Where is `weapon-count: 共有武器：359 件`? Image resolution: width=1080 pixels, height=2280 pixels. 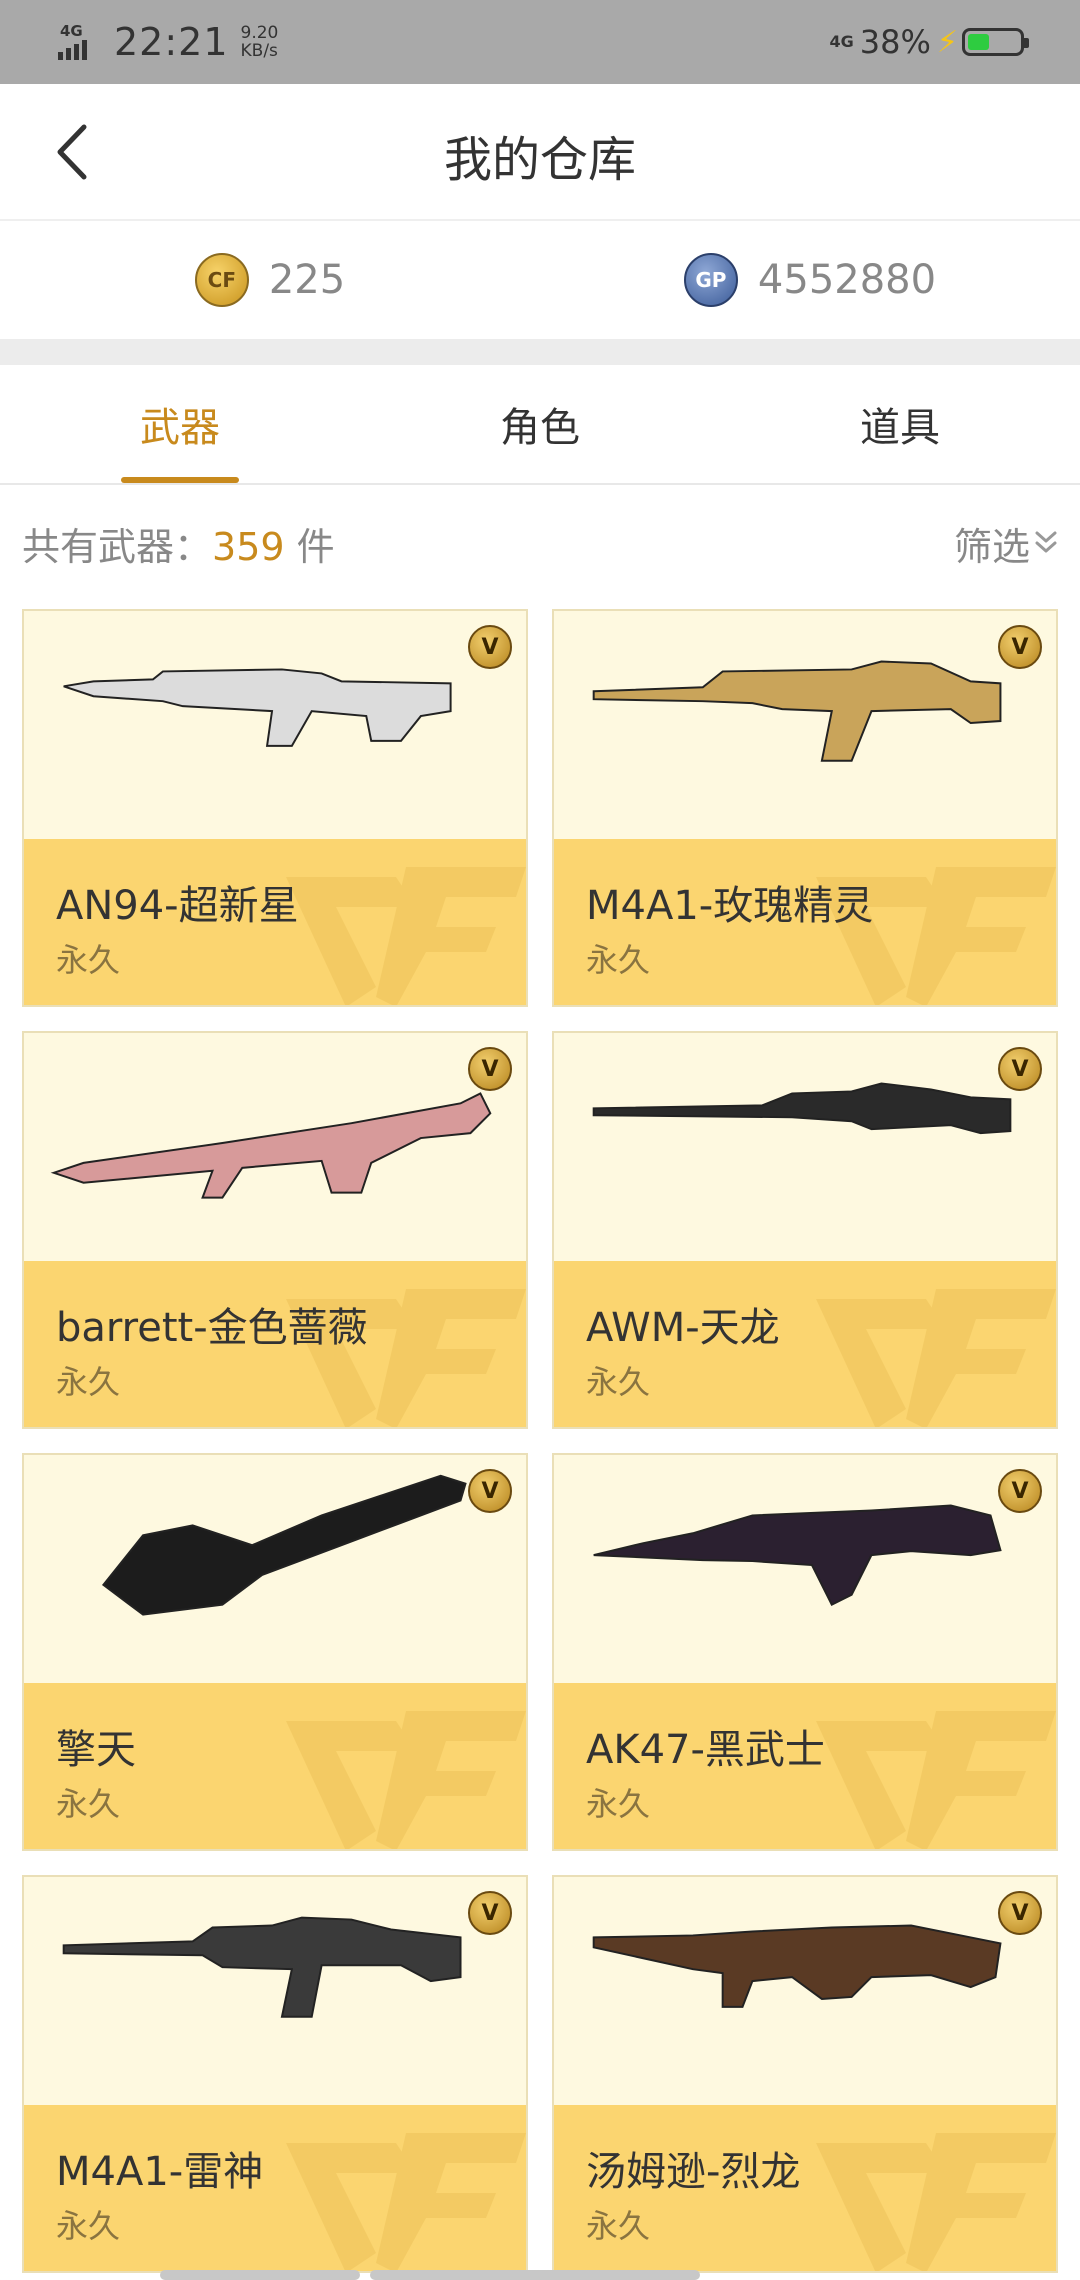
weapon-count: 共有武器：359 件 is located at coordinates (178, 543).